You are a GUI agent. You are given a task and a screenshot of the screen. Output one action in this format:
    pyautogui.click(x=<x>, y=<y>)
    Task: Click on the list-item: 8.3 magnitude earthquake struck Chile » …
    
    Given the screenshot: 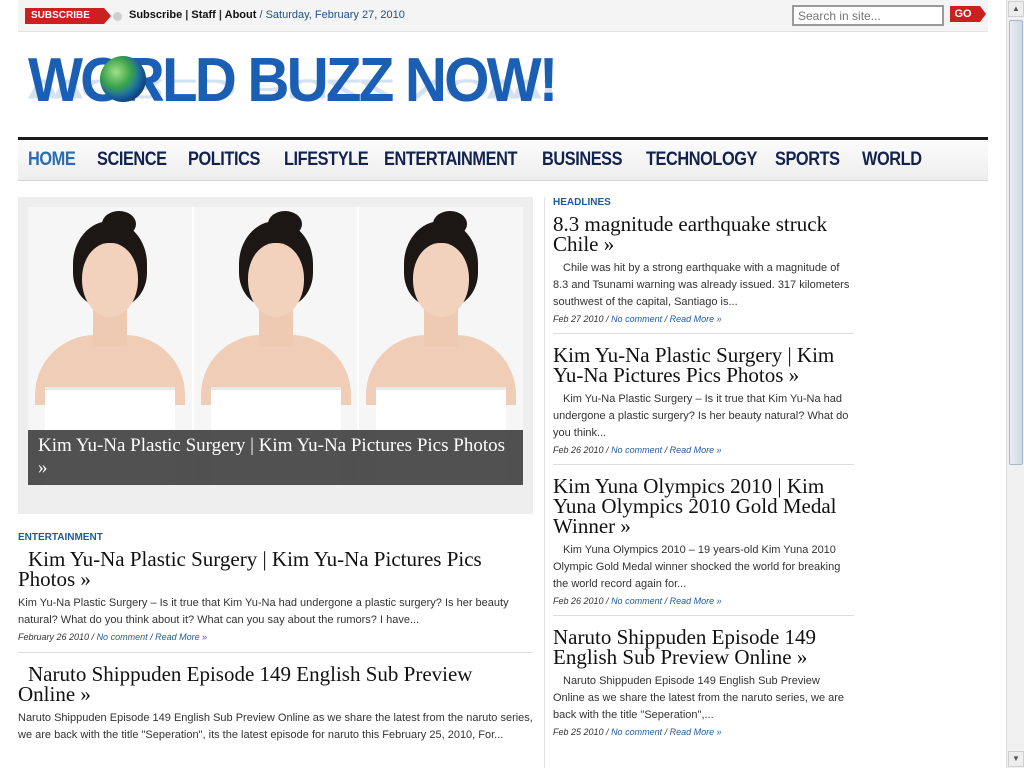 What is the action you would take?
    pyautogui.click(x=703, y=274)
    